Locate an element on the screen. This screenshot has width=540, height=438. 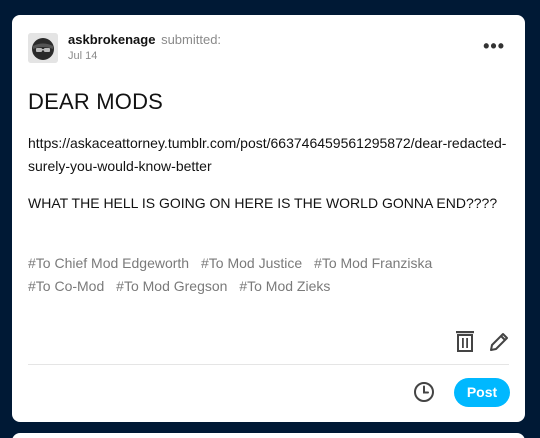
trash-icon is located at coordinates (465, 341).